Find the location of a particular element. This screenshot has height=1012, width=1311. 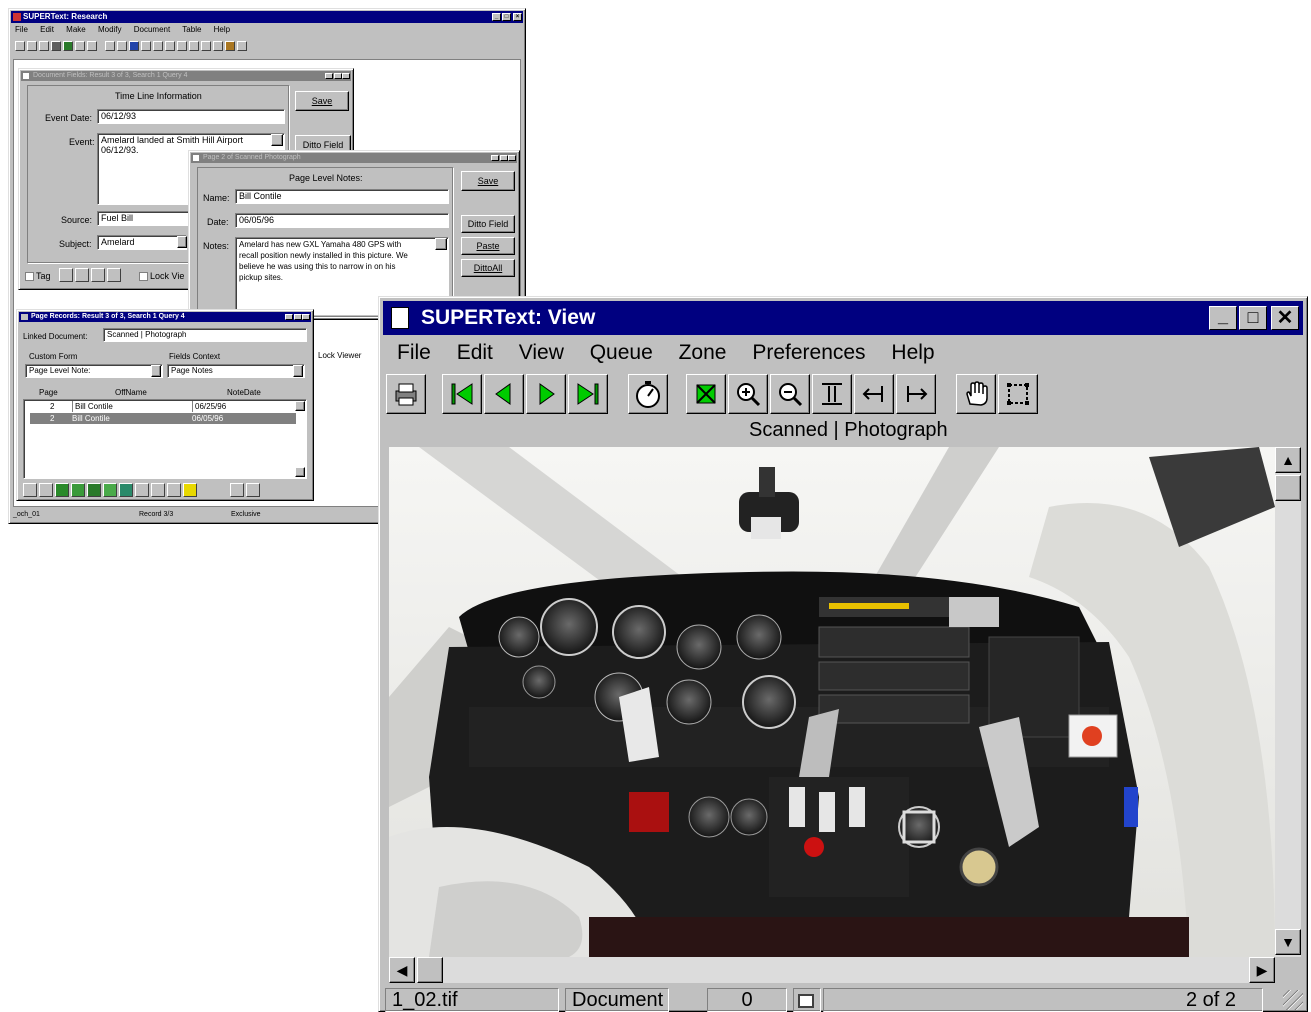

tag-checkbox: Tag is located at coordinates (38, 276).